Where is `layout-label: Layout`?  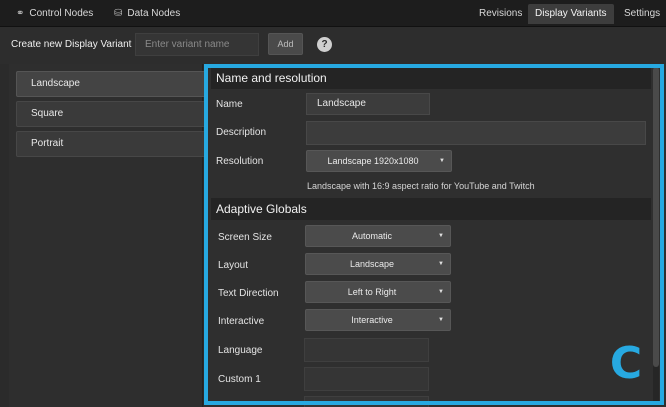
layout-label: Layout is located at coordinates (233, 265).